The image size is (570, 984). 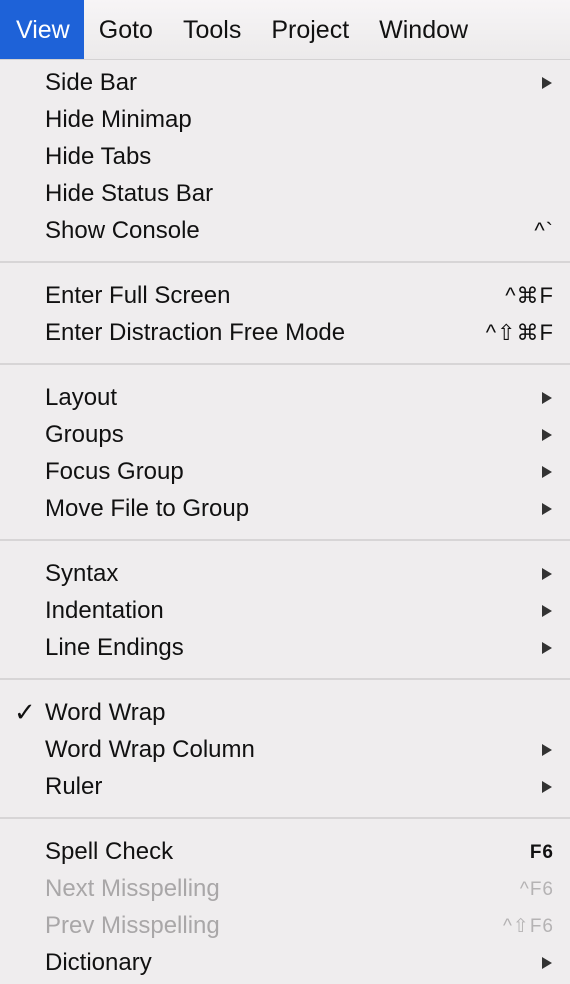 What do you see at coordinates (138, 295) in the screenshot?
I see `menu-item-label: Enter Full Screen` at bounding box center [138, 295].